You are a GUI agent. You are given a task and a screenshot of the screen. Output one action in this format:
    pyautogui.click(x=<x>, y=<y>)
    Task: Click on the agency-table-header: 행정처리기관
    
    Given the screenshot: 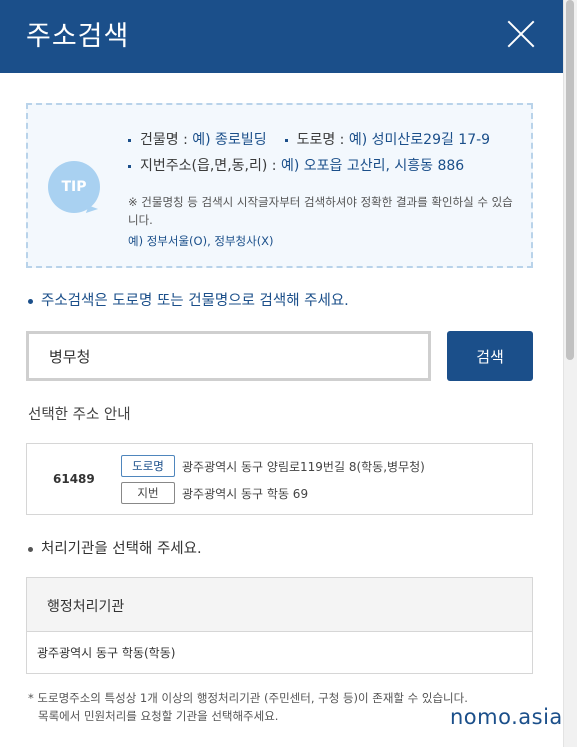 What is the action you would take?
    pyautogui.click(x=279, y=605)
    